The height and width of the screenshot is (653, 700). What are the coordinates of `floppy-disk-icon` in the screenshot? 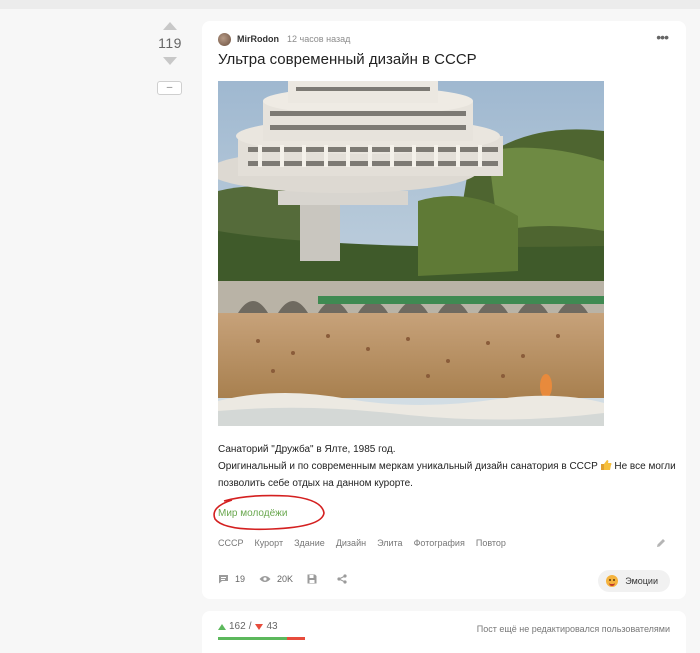 It's located at (312, 579).